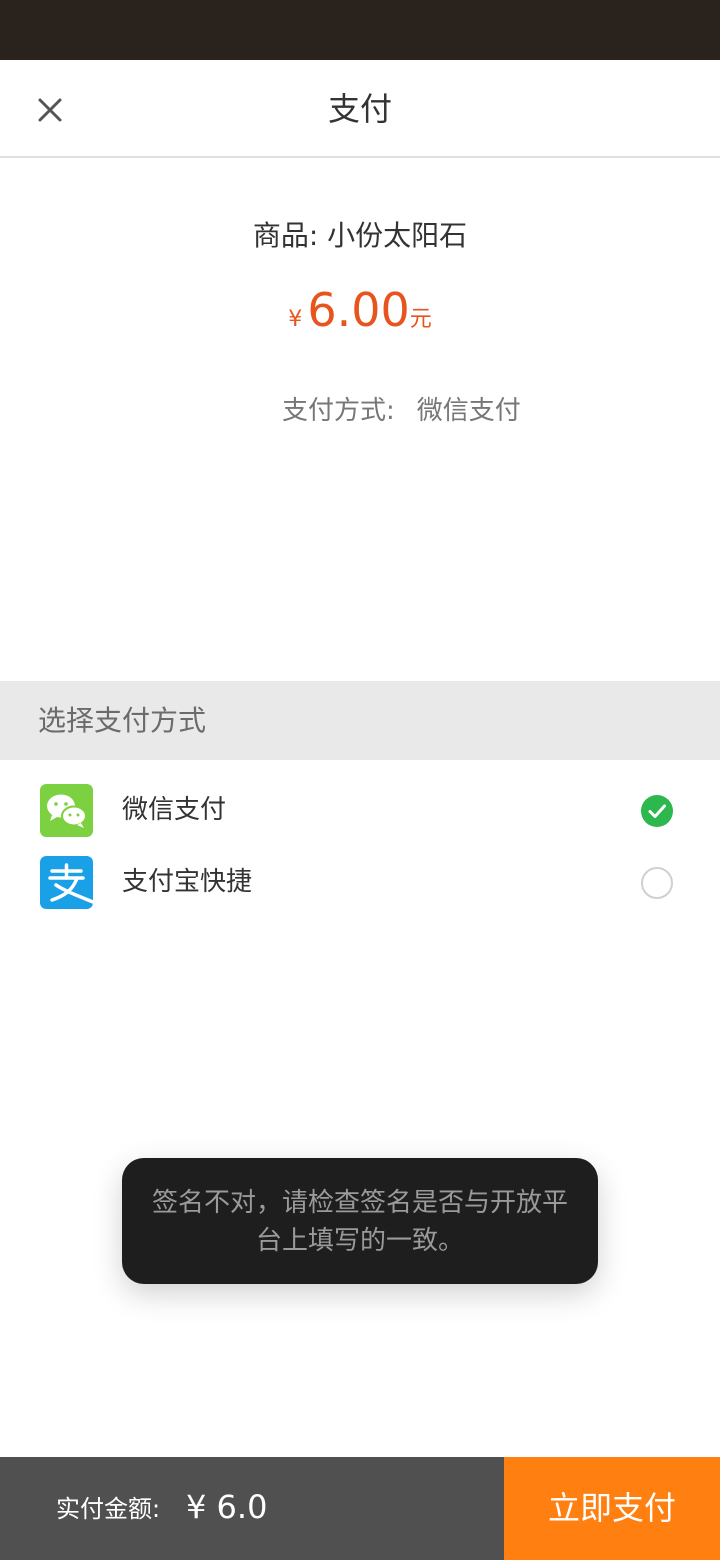 The width and height of the screenshot is (720, 1560). Describe the element at coordinates (295, 319) in the screenshot. I see `currency-symbol: ¥` at that location.